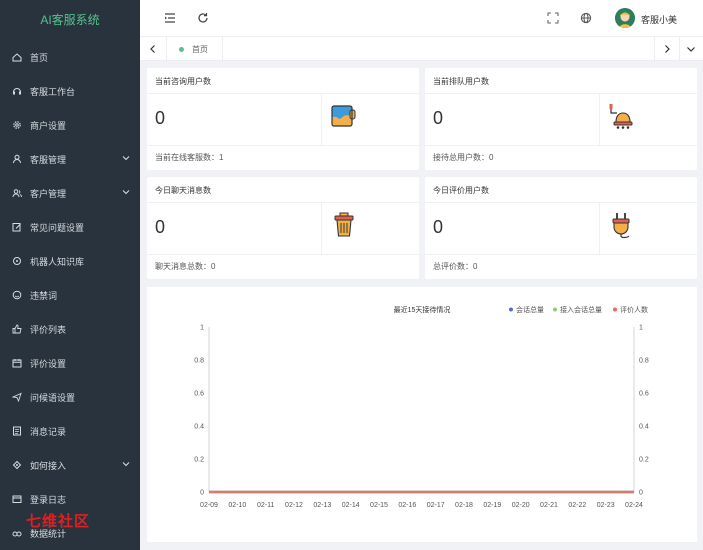 Image resolution: width=703 pixels, height=550 pixels. I want to click on y-tick-label-left: 0.4, so click(199, 427).